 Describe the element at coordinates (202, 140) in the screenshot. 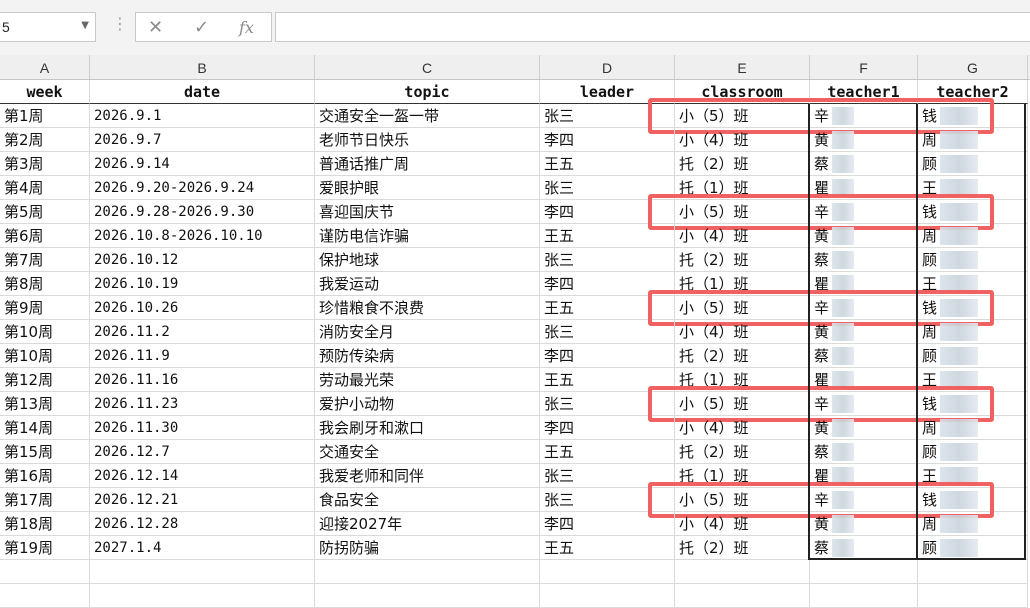

I see `cell-date: 2026.9.7` at that location.